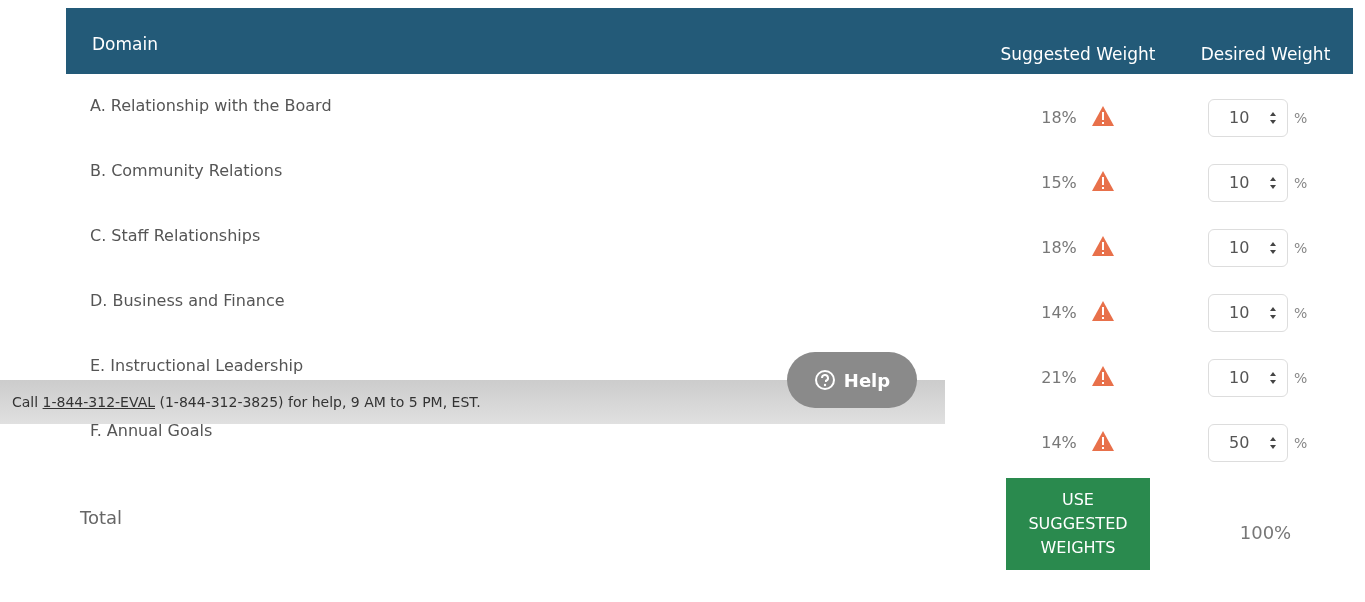  What do you see at coordinates (1078, 54) in the screenshot?
I see `column-header: Suggested Weight` at bounding box center [1078, 54].